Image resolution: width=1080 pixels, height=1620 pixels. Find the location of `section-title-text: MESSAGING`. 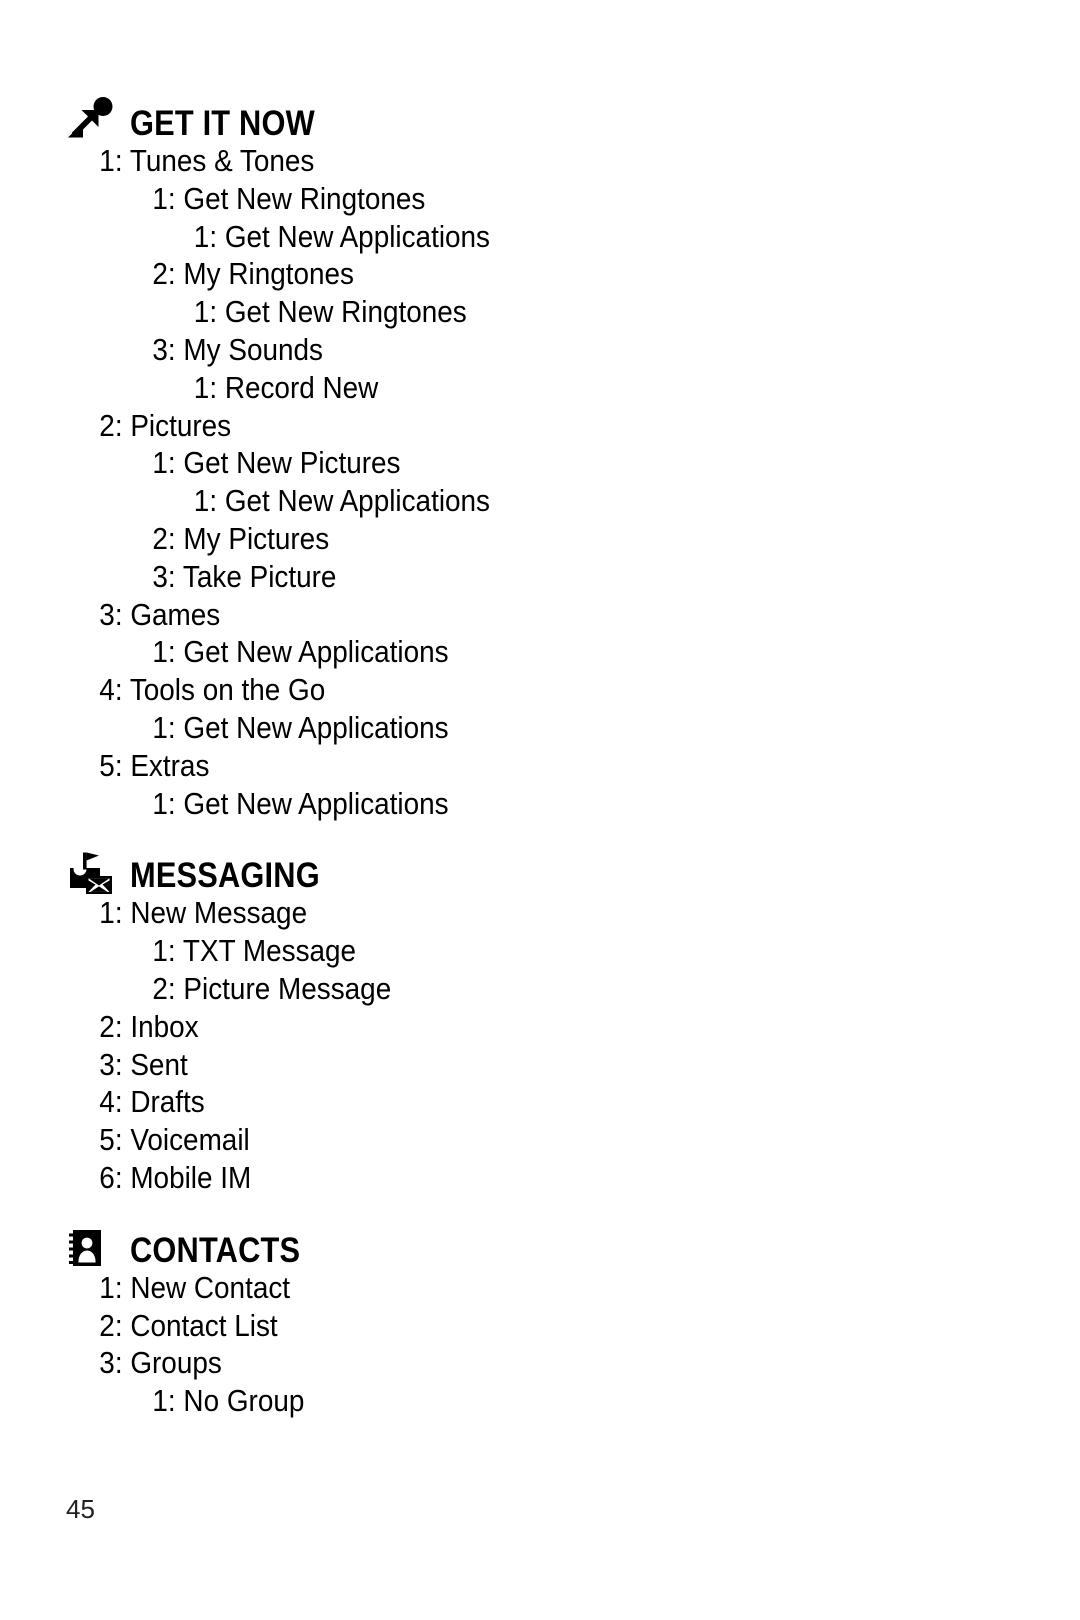

section-title-text: MESSAGING is located at coordinates (225, 876).